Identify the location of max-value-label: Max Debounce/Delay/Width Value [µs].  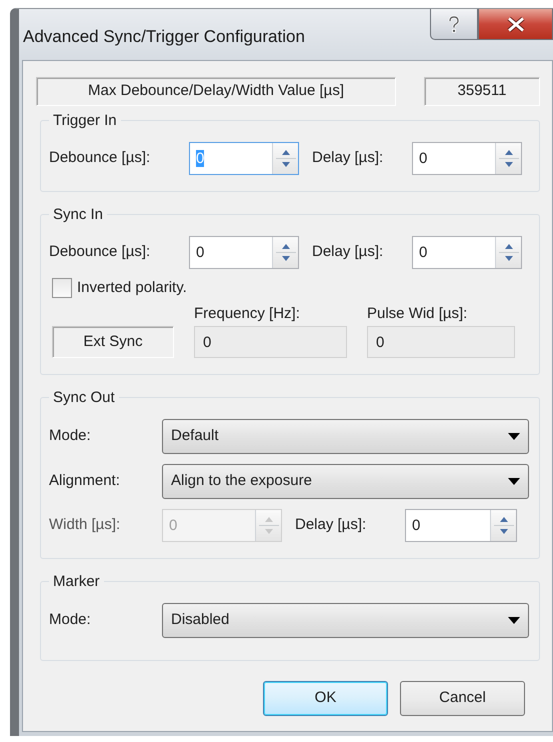
(216, 91).